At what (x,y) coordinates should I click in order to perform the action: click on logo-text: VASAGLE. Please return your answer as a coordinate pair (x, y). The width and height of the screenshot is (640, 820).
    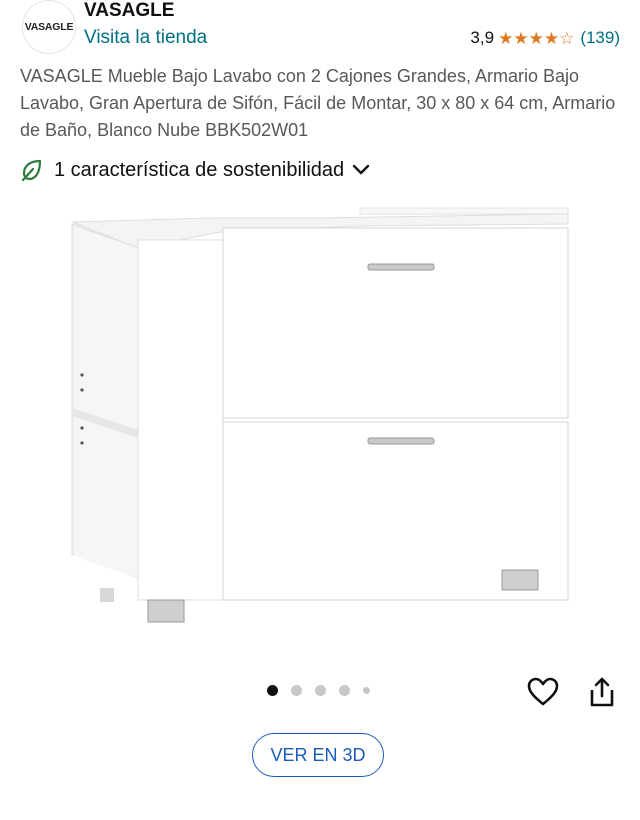
    Looking at the image, I should click on (49, 27).